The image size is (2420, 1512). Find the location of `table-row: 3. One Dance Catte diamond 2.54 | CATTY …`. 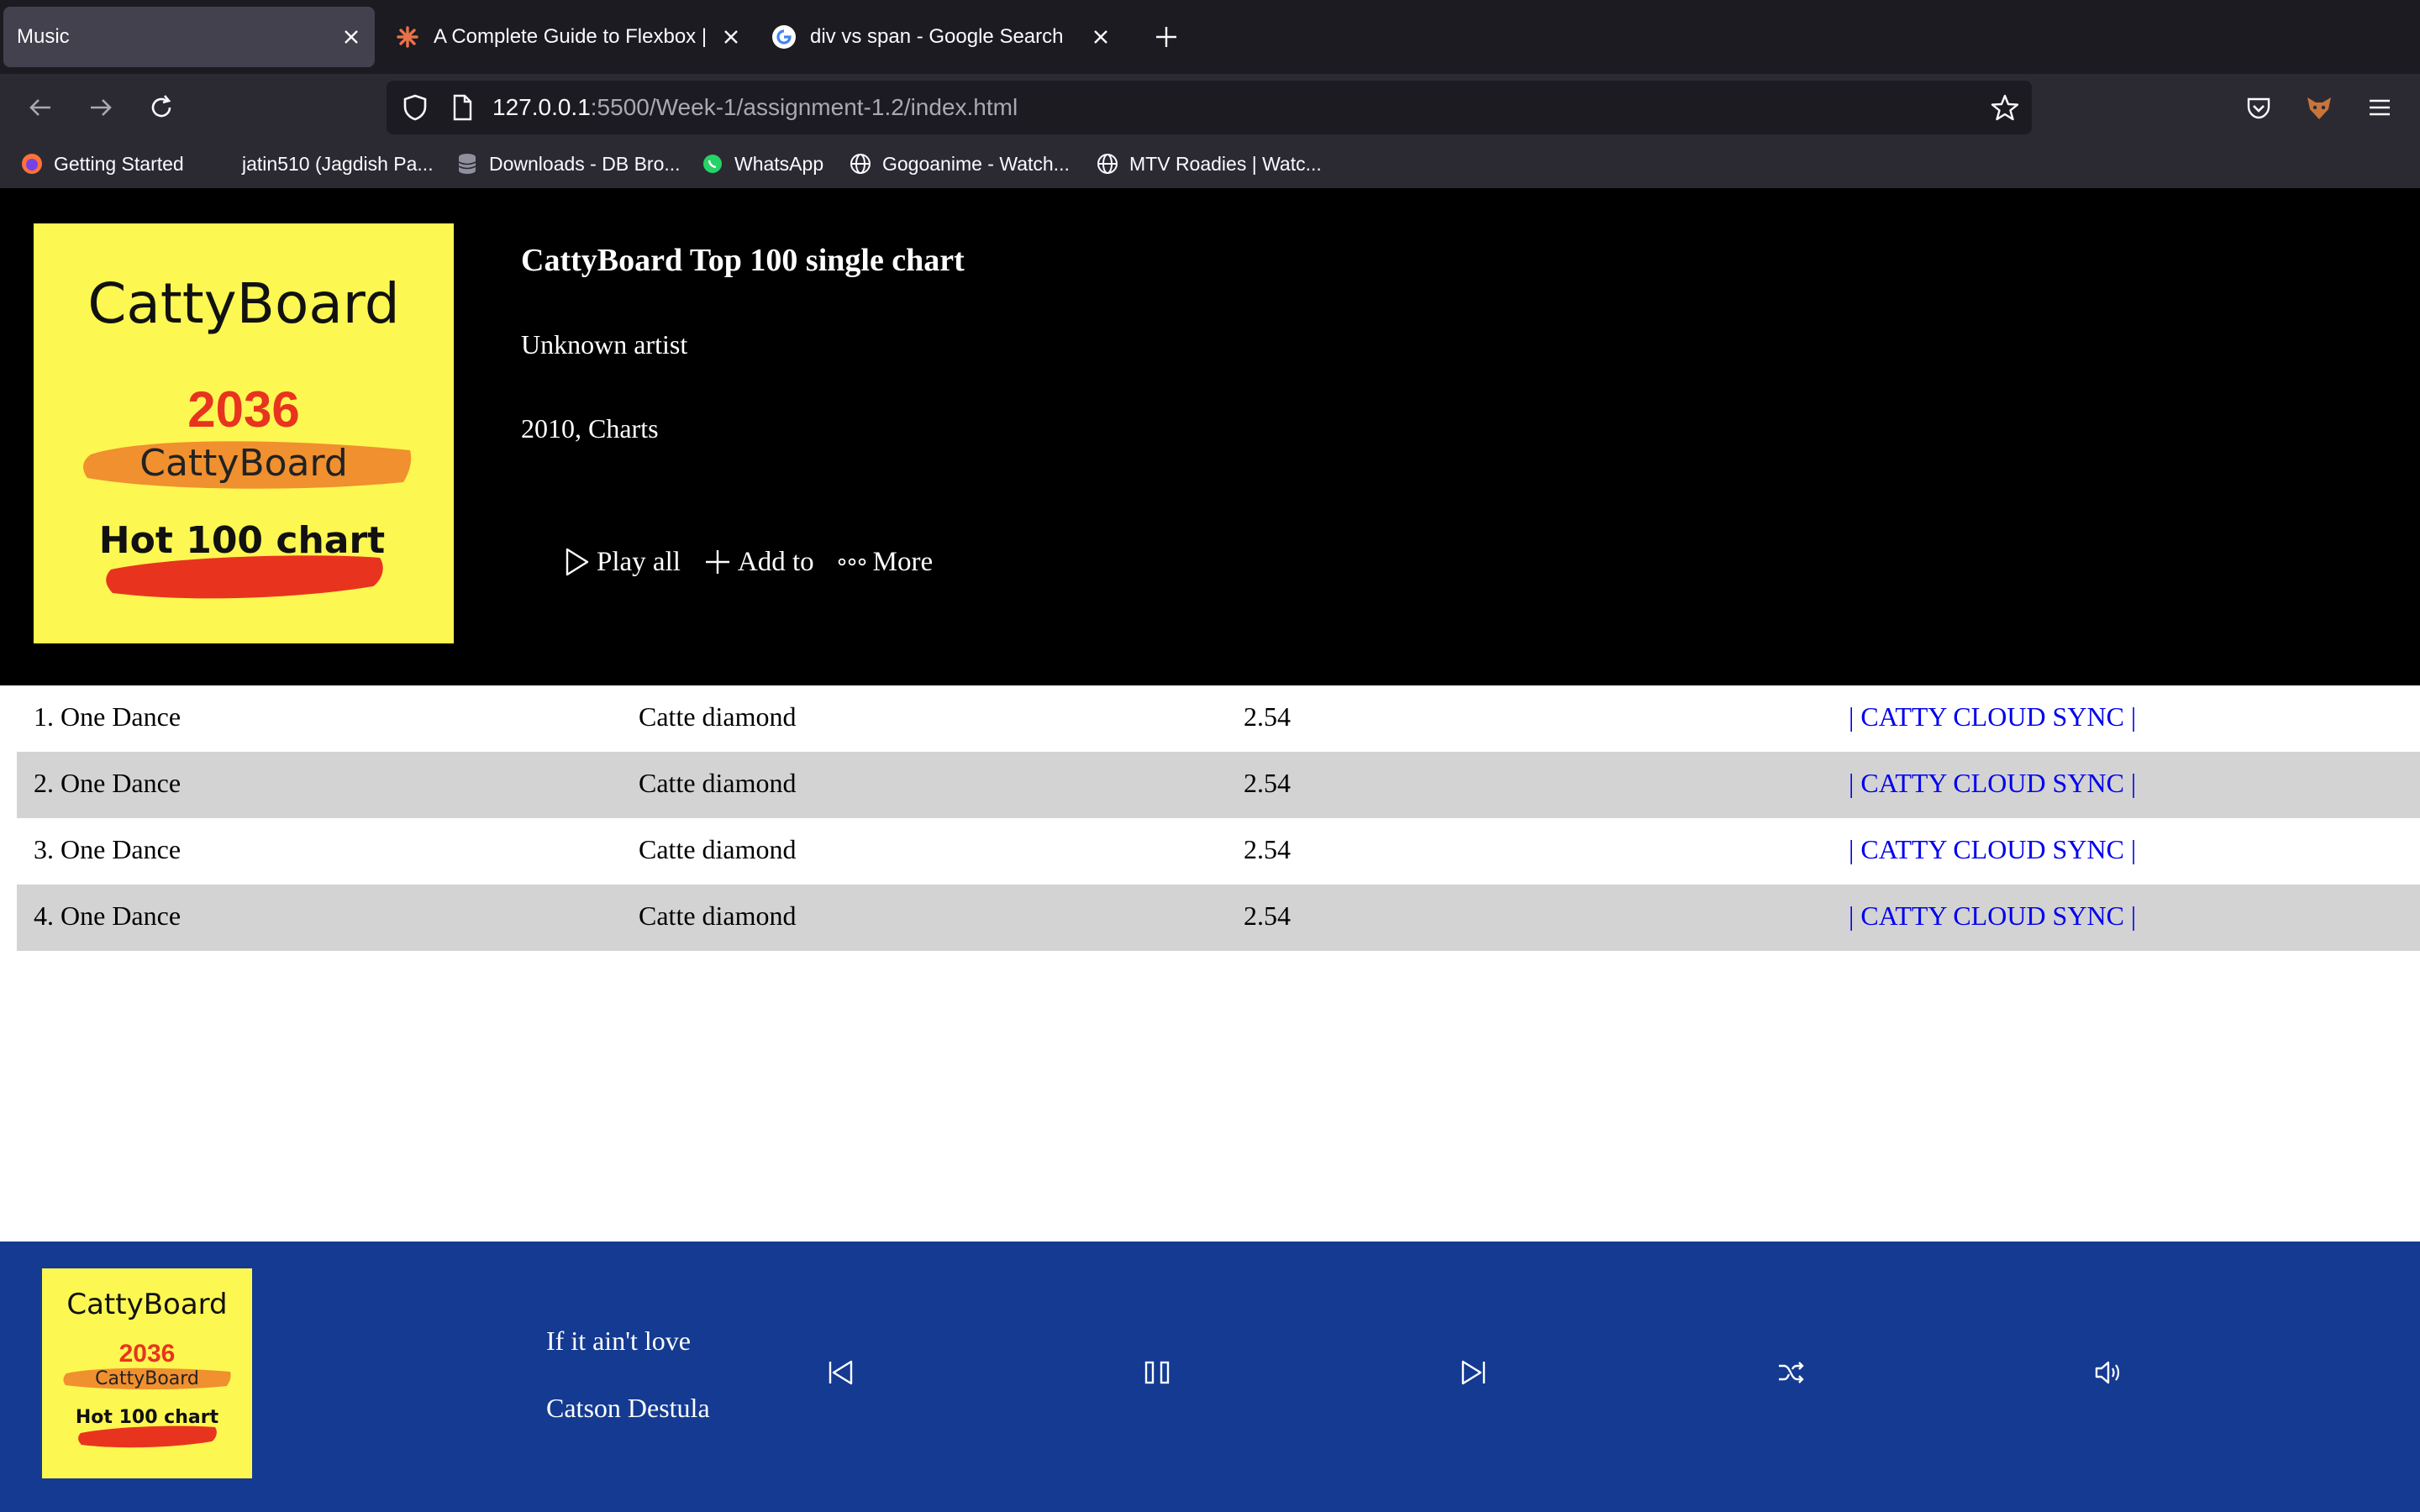

table-row: 3. One Dance Catte diamond 2.54 | CATTY … is located at coordinates (1218, 851).